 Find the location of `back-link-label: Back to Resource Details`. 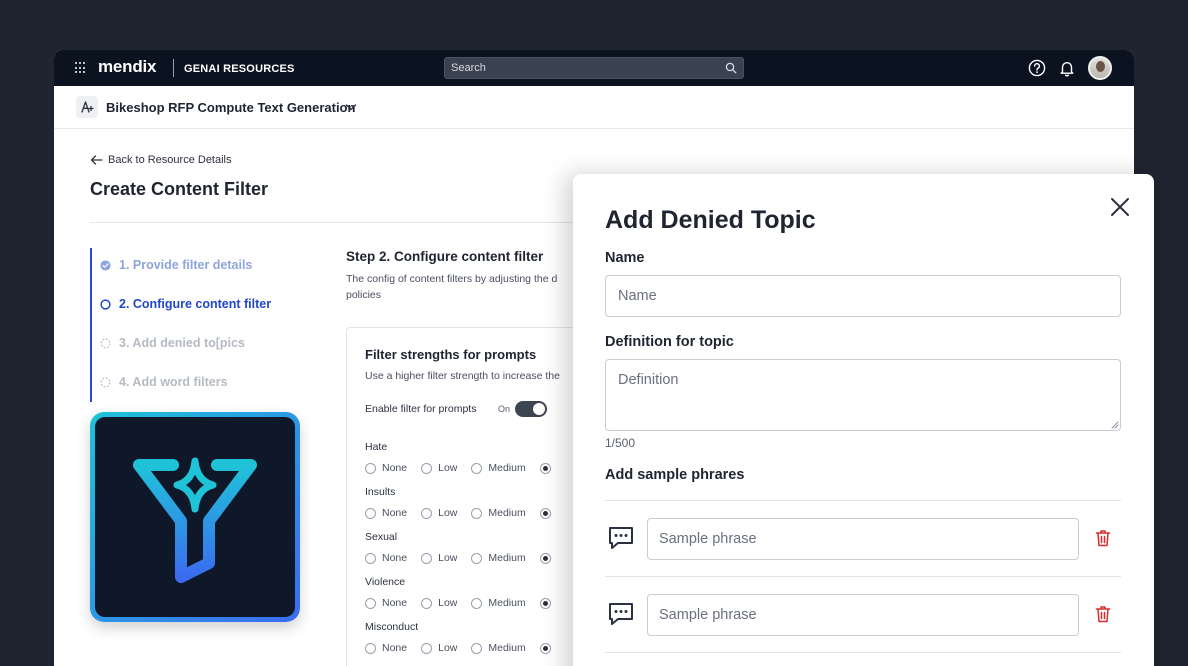

back-link-label: Back to Resource Details is located at coordinates (170, 160).